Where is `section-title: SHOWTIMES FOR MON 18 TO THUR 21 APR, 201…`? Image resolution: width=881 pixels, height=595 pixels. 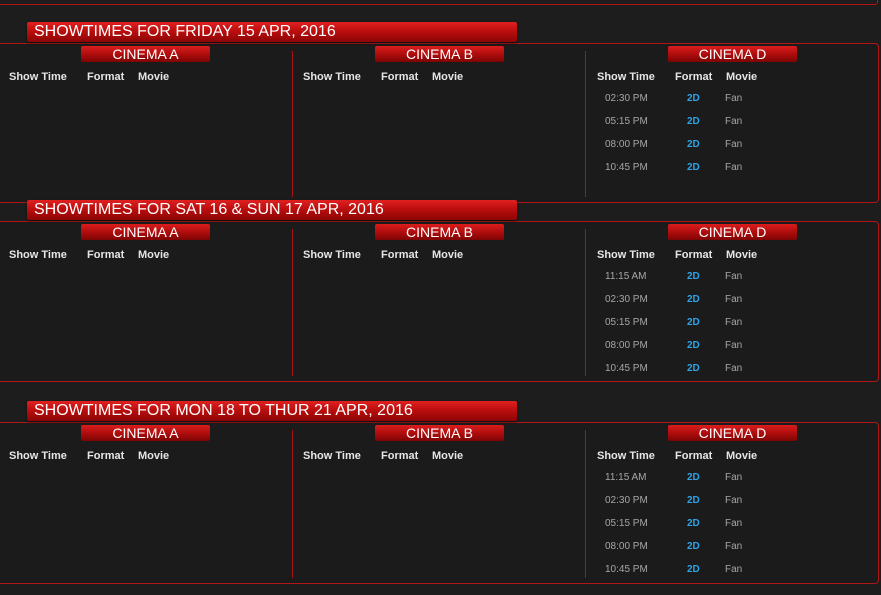
section-title: SHOWTIMES FOR MON 18 TO THUR 21 APR, 201… is located at coordinates (272, 411).